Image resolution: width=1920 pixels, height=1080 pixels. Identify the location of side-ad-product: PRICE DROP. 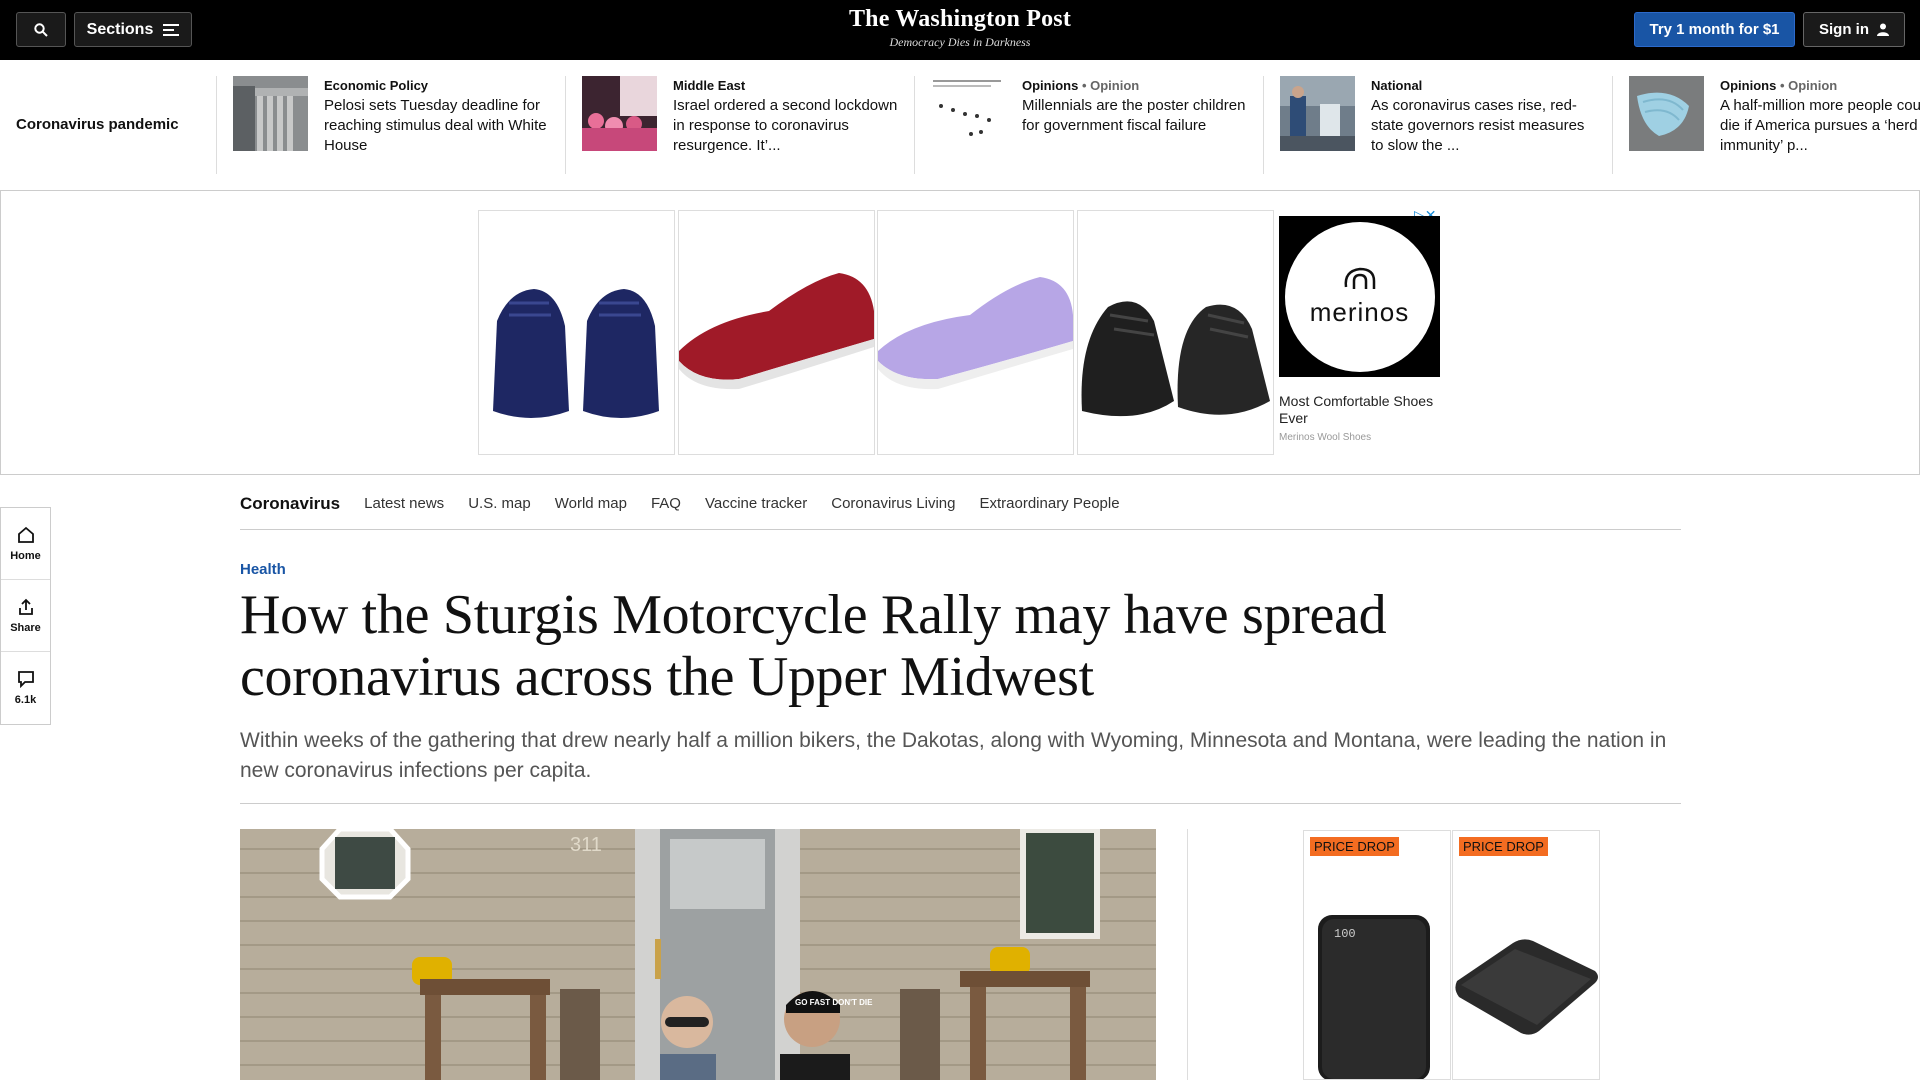
(1526, 955).